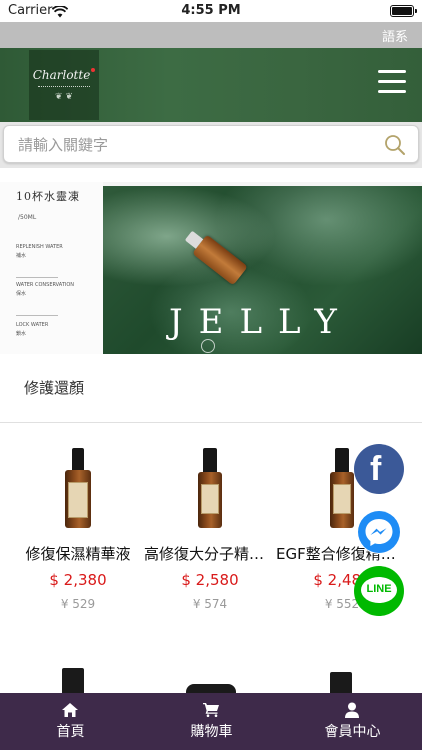 The image size is (422, 750). What do you see at coordinates (32, 325) in the screenshot?
I see `banner-feature-en: LOCK WATER` at bounding box center [32, 325].